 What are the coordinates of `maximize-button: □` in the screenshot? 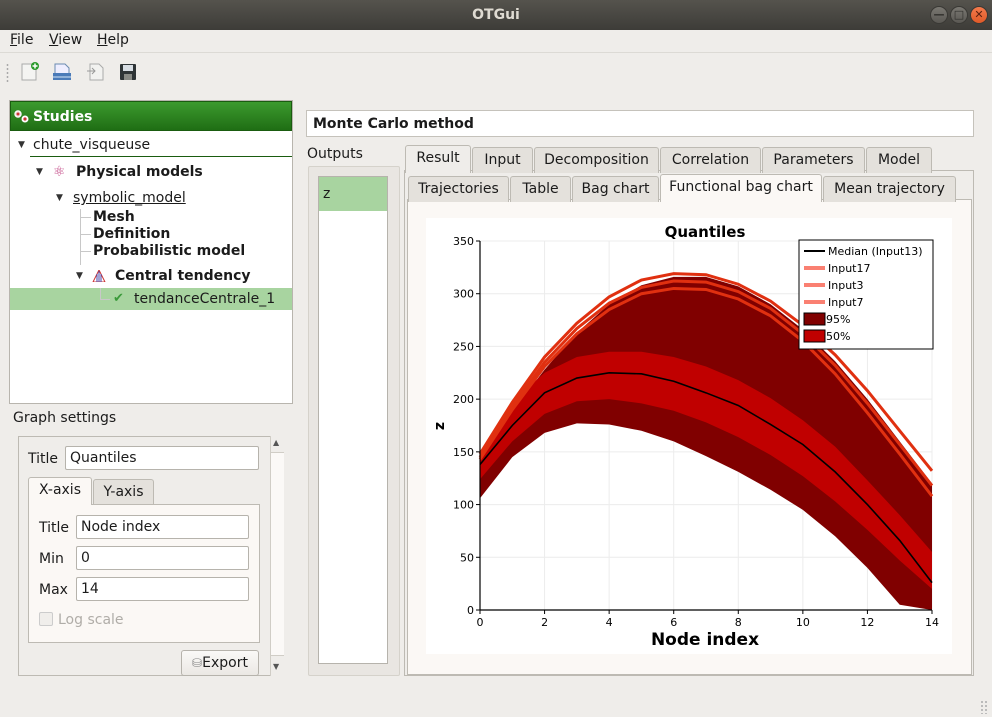 It's located at (959, 15).